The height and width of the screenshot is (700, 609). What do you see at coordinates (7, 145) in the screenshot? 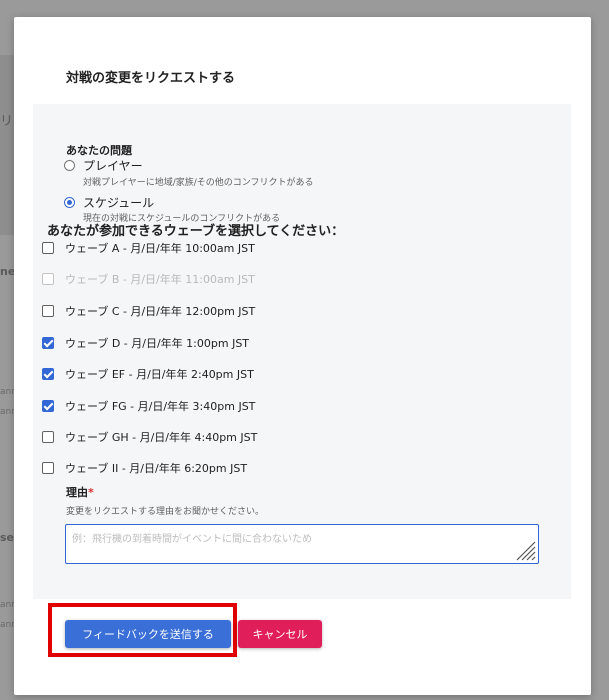
I see `background-panel` at bounding box center [7, 145].